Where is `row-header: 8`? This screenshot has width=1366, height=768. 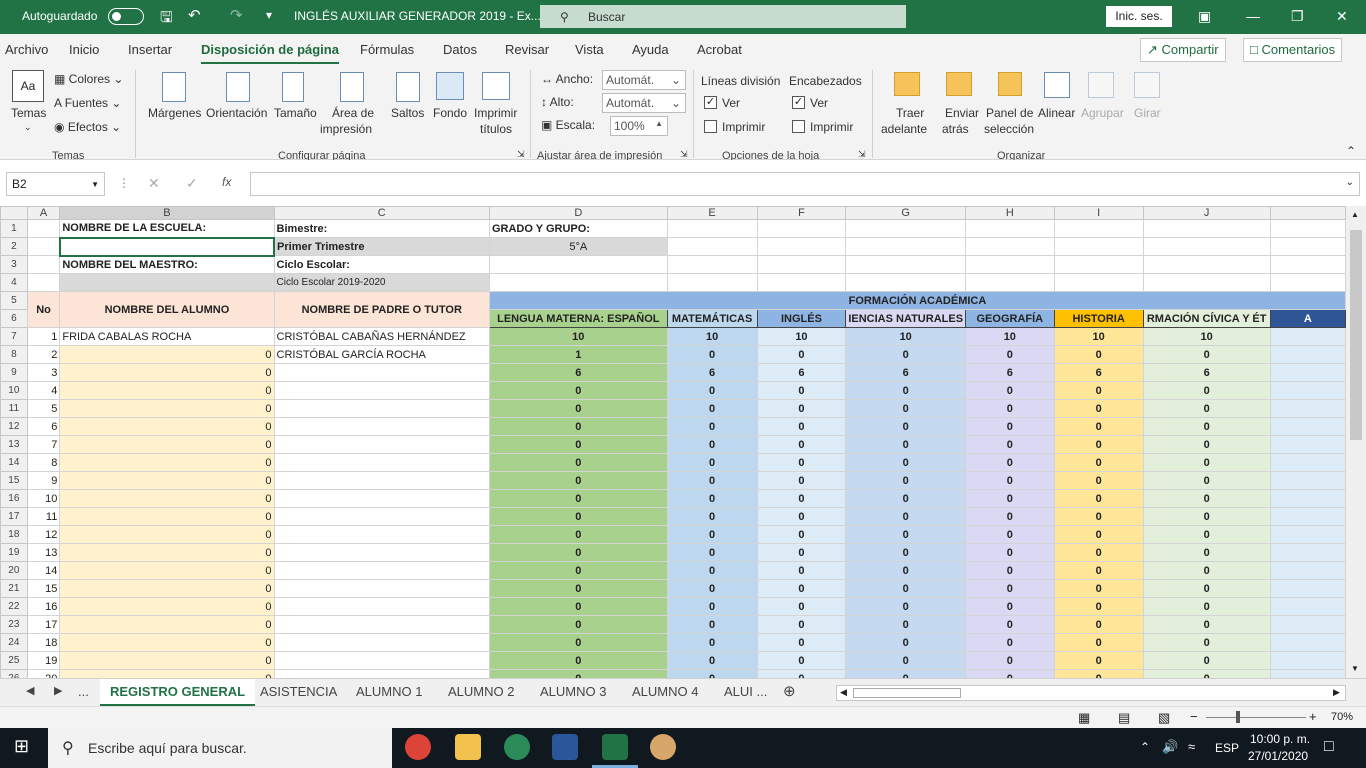 row-header: 8 is located at coordinates (14, 354).